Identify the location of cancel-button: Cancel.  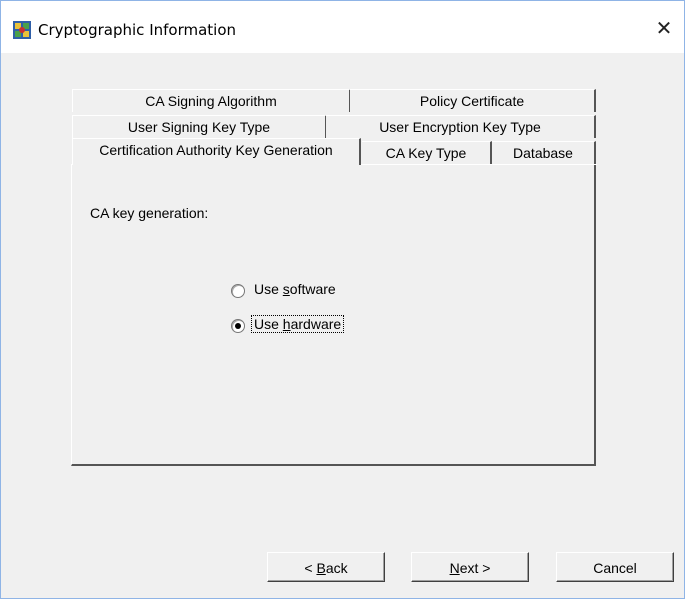
(615, 567).